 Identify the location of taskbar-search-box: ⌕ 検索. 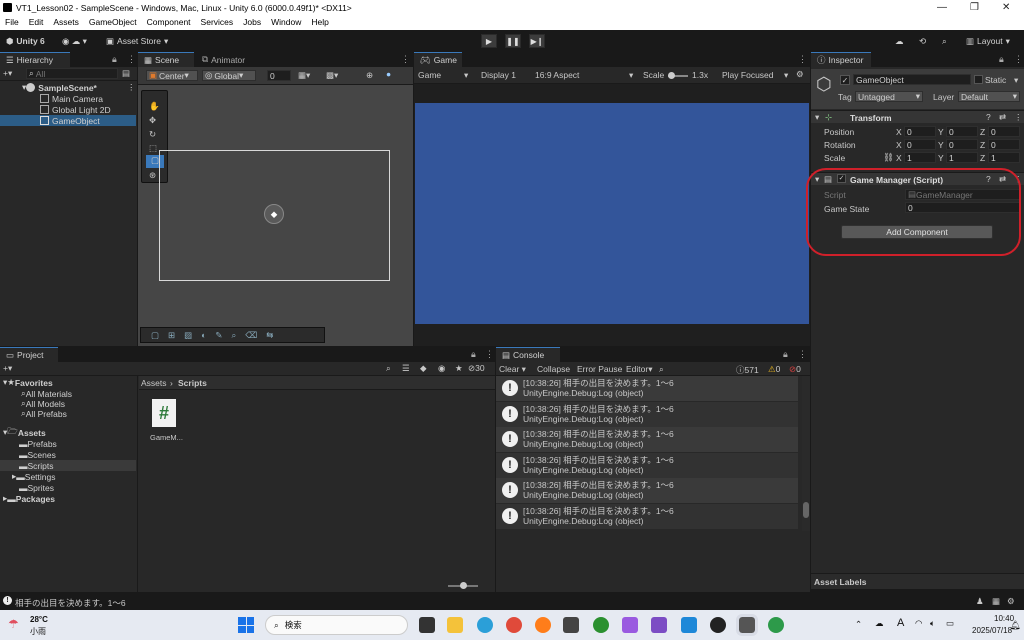
(336, 625).